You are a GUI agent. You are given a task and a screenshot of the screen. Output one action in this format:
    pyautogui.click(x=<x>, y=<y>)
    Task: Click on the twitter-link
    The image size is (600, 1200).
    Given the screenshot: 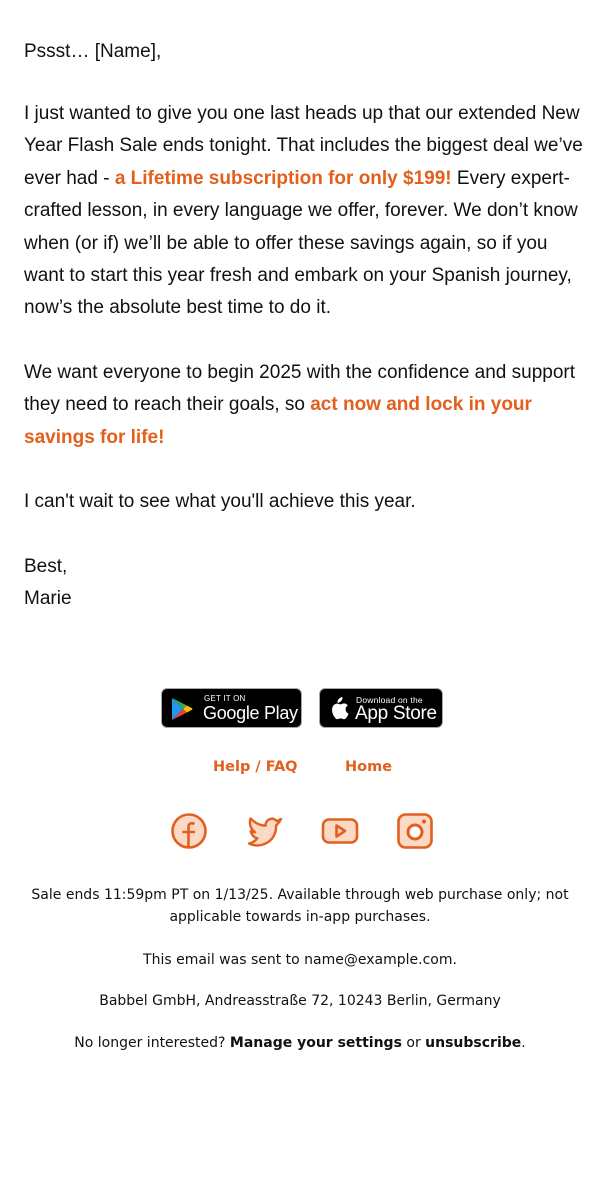 What is the action you would take?
    pyautogui.click(x=265, y=831)
    